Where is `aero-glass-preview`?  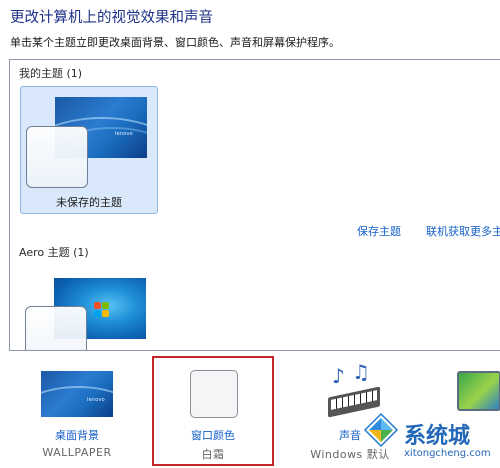 aero-glass-preview is located at coordinates (56, 328).